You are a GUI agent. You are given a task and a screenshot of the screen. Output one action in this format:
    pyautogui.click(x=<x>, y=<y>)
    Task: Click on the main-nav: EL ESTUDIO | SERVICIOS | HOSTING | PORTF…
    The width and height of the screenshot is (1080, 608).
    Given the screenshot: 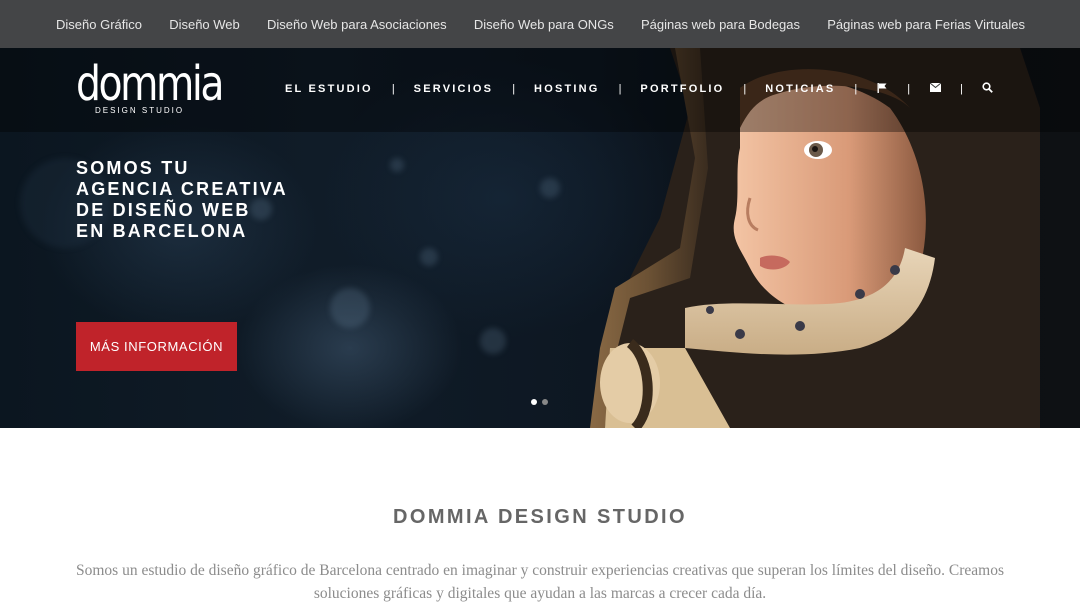 What is the action you would take?
    pyautogui.click(x=639, y=89)
    